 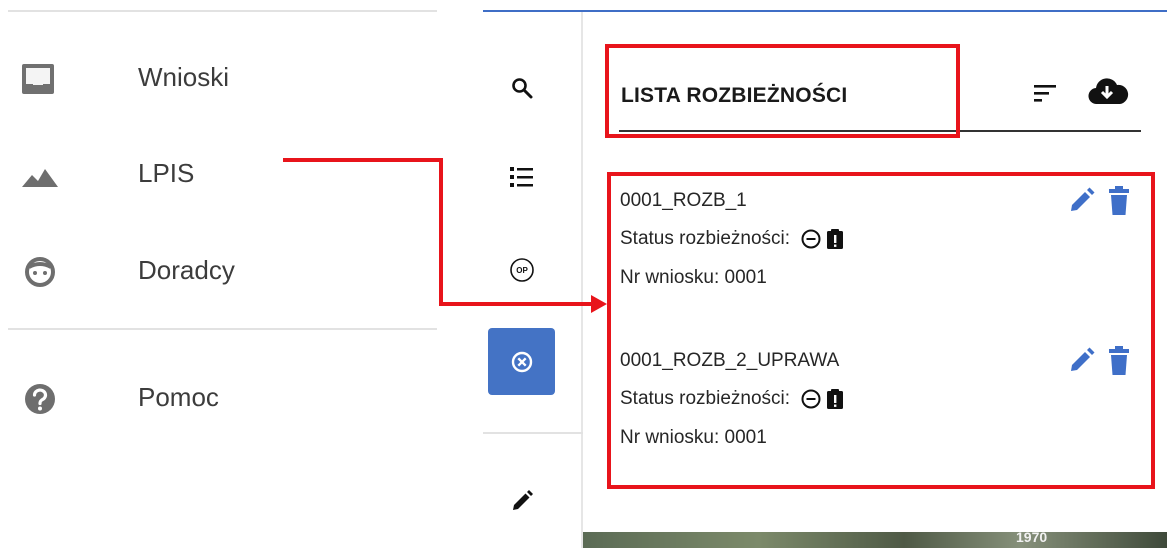 I want to click on inbox-icon, so click(x=38, y=79).